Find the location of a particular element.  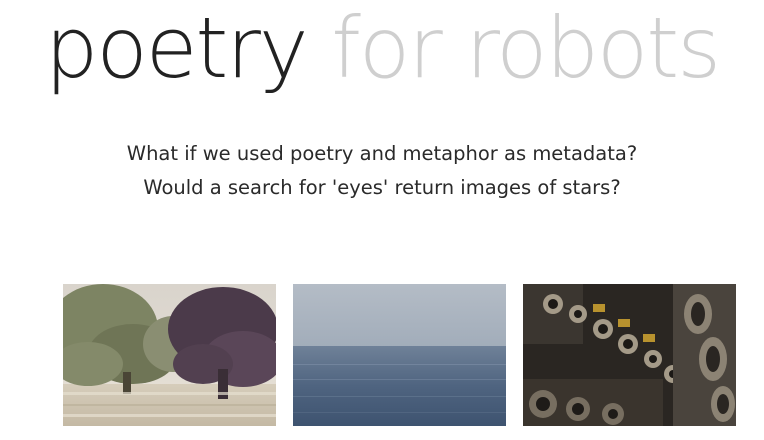

trees-image is located at coordinates (169, 355).